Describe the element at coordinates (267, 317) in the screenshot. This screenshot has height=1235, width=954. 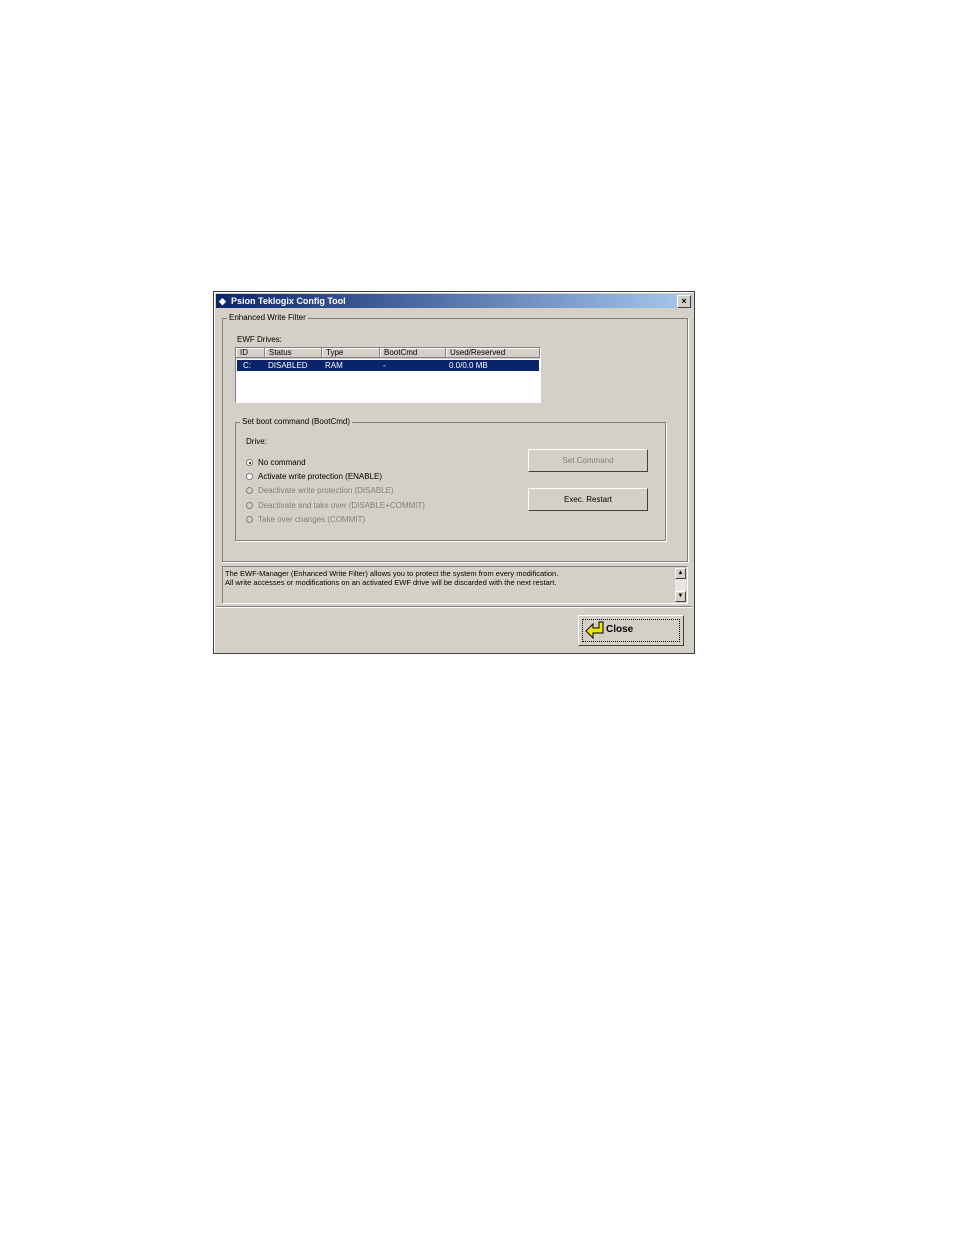
I see `group-legend: Enhanced Write Filter` at that location.